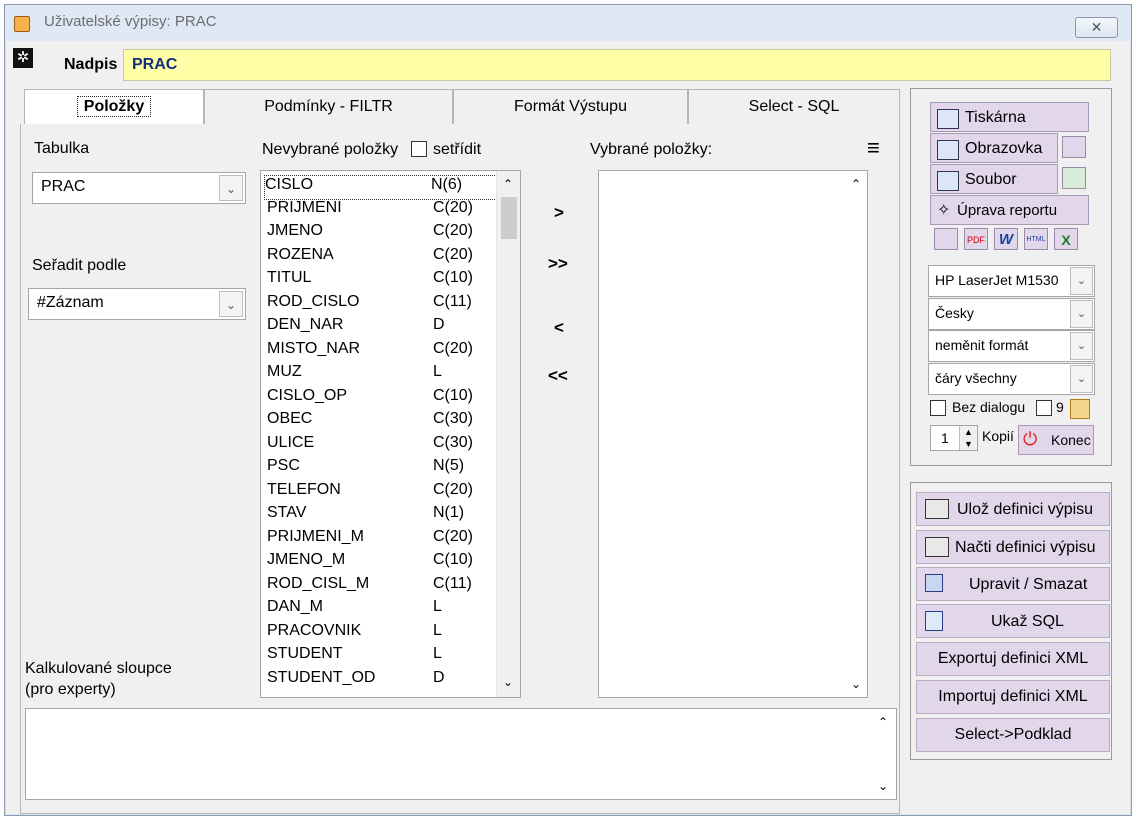 The image size is (1136, 820). What do you see at coordinates (419, 149) in the screenshot?
I see `sort-checkbox` at bounding box center [419, 149].